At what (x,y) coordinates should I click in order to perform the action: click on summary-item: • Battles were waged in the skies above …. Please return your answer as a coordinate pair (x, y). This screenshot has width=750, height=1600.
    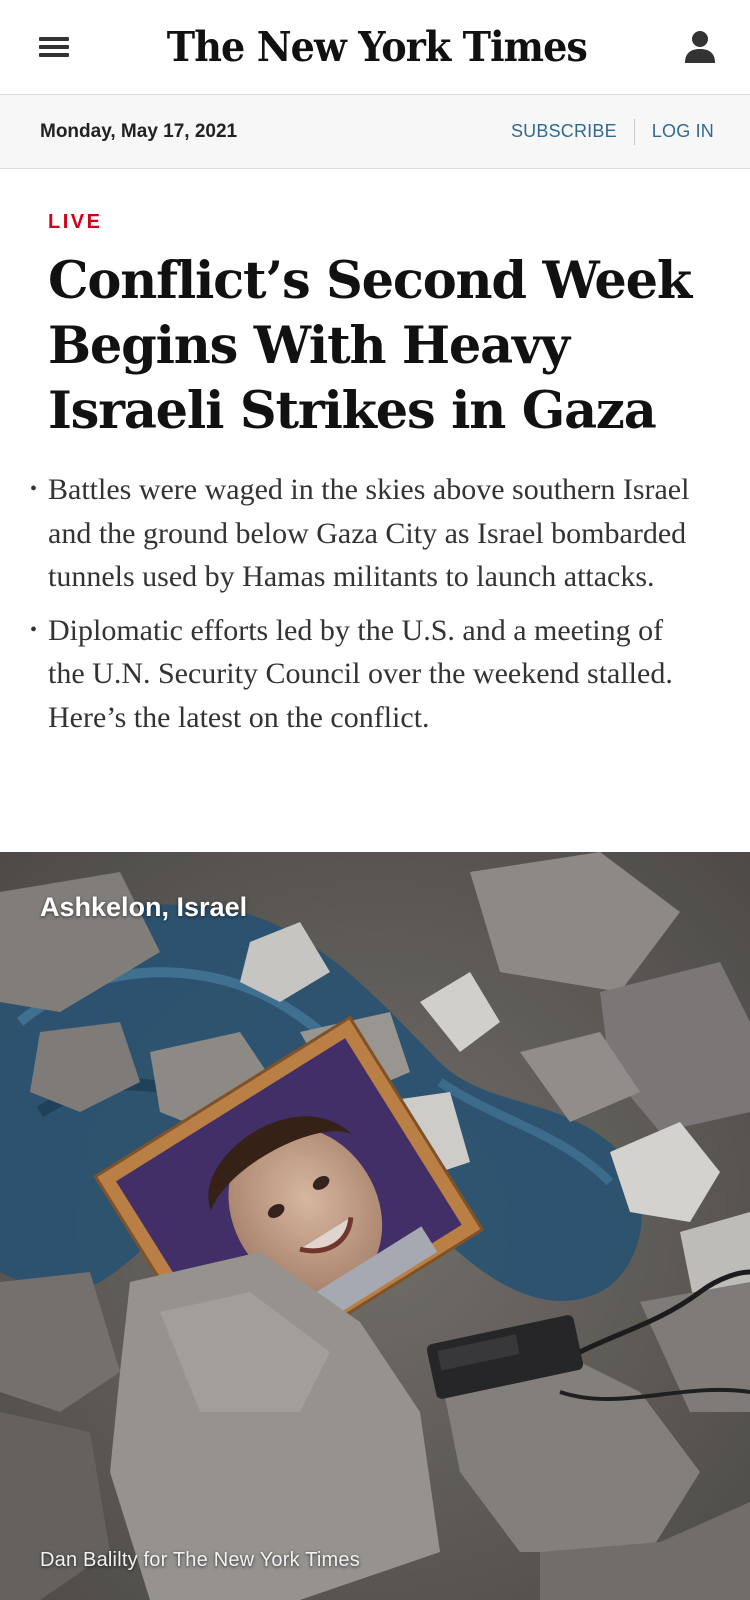
    Looking at the image, I should click on (366, 533).